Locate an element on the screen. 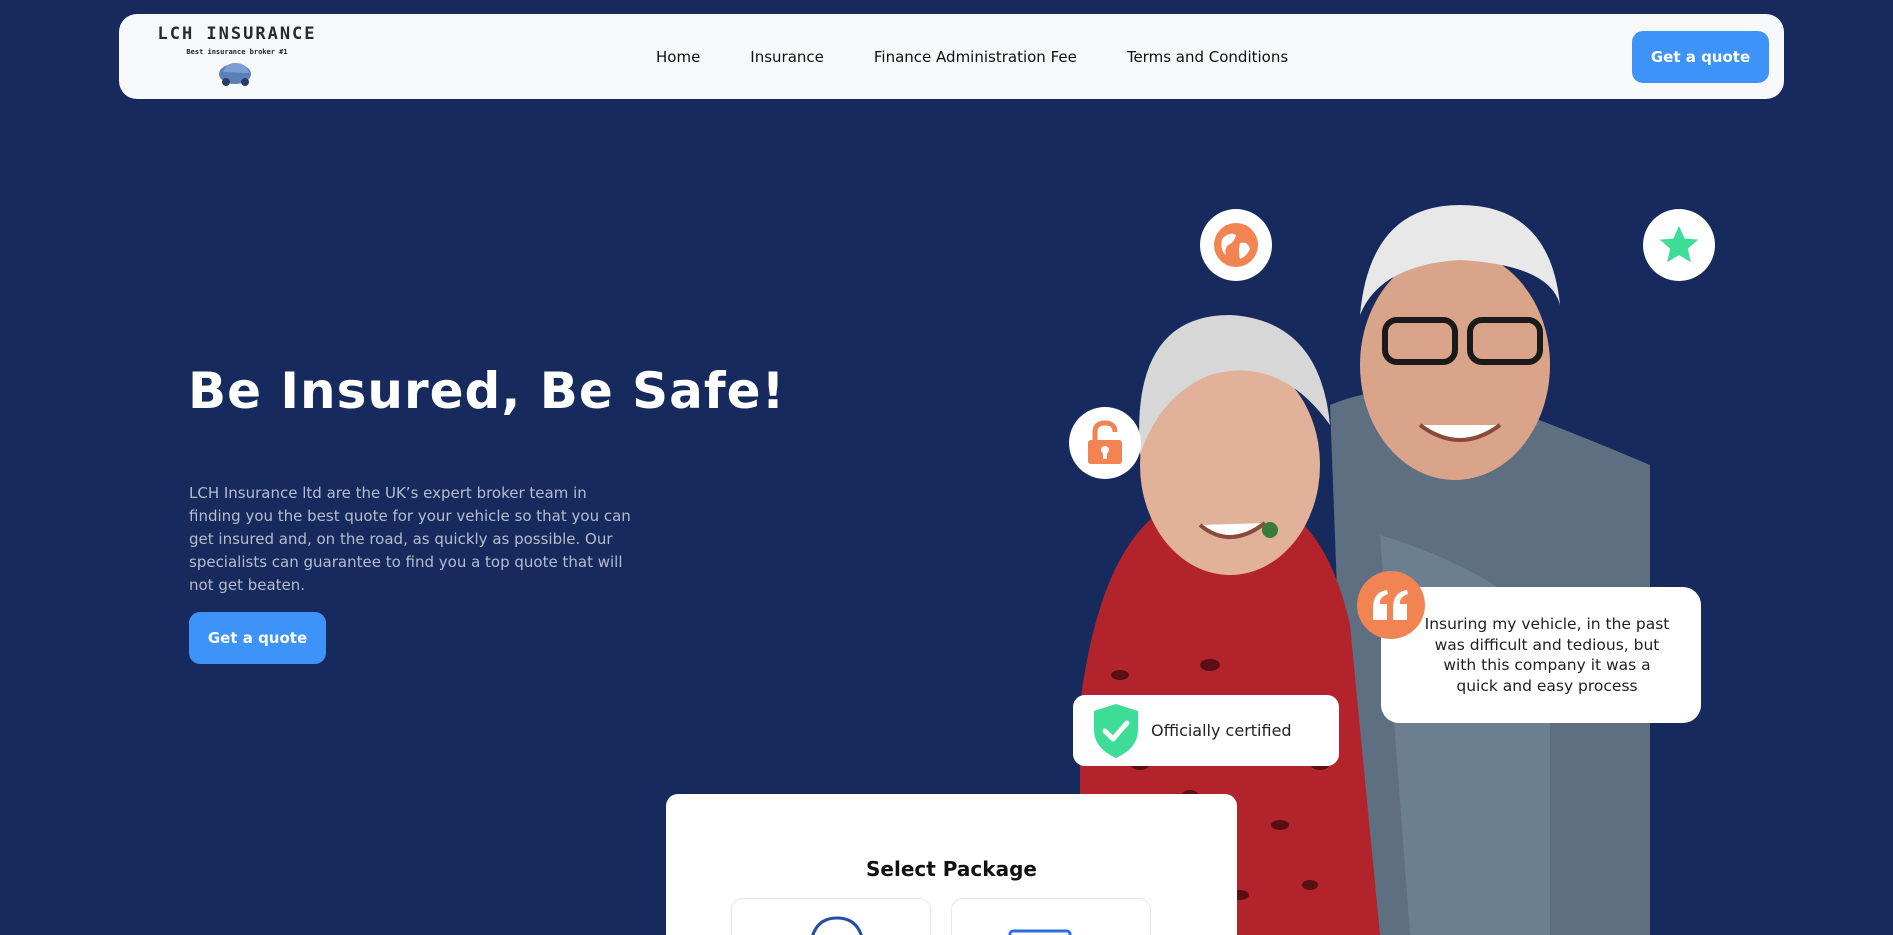  select-package-card: Select Package is located at coordinates (951, 864).